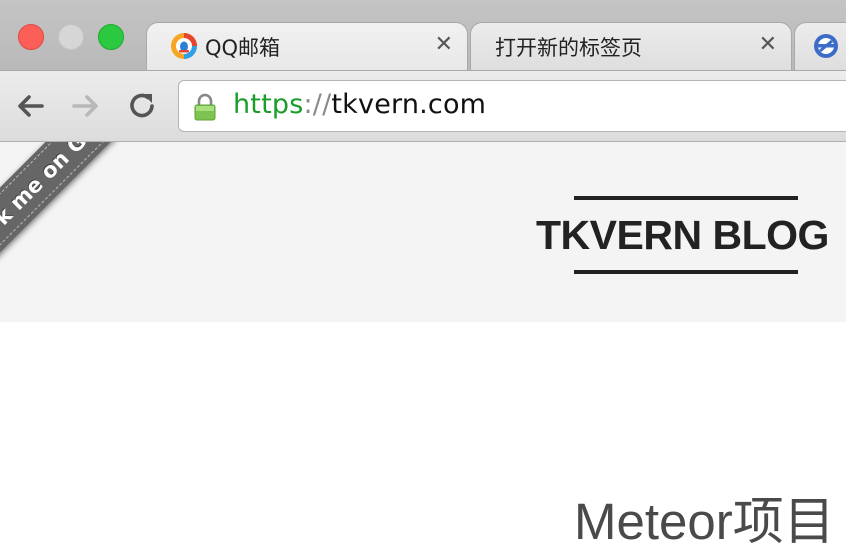 The width and height of the screenshot is (846, 550). What do you see at coordinates (111, 37) in the screenshot?
I see `zoom-window-button` at bounding box center [111, 37].